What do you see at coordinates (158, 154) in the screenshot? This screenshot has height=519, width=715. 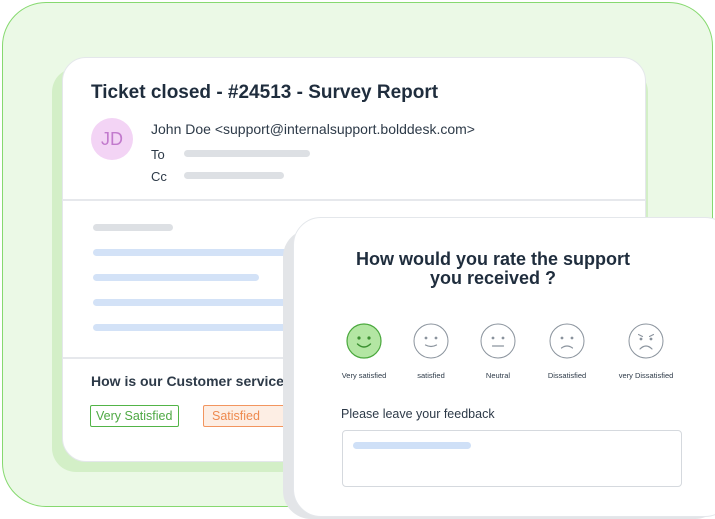 I see `to-label: To` at bounding box center [158, 154].